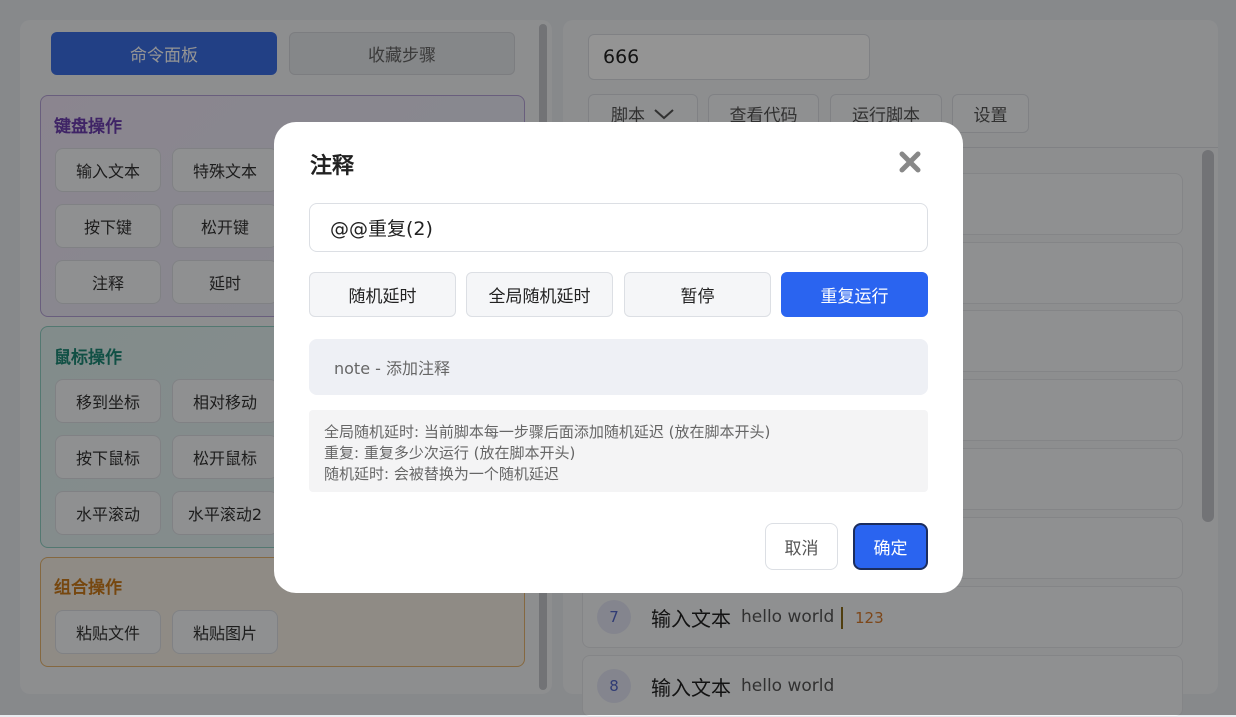 This screenshot has height=717, width=1236. I want to click on confirm-button: 确定, so click(890, 546).